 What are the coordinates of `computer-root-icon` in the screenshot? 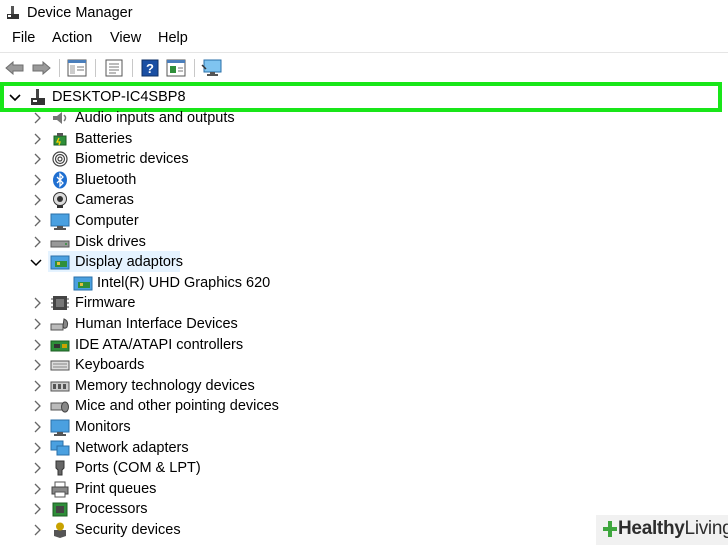 It's located at (38, 100).